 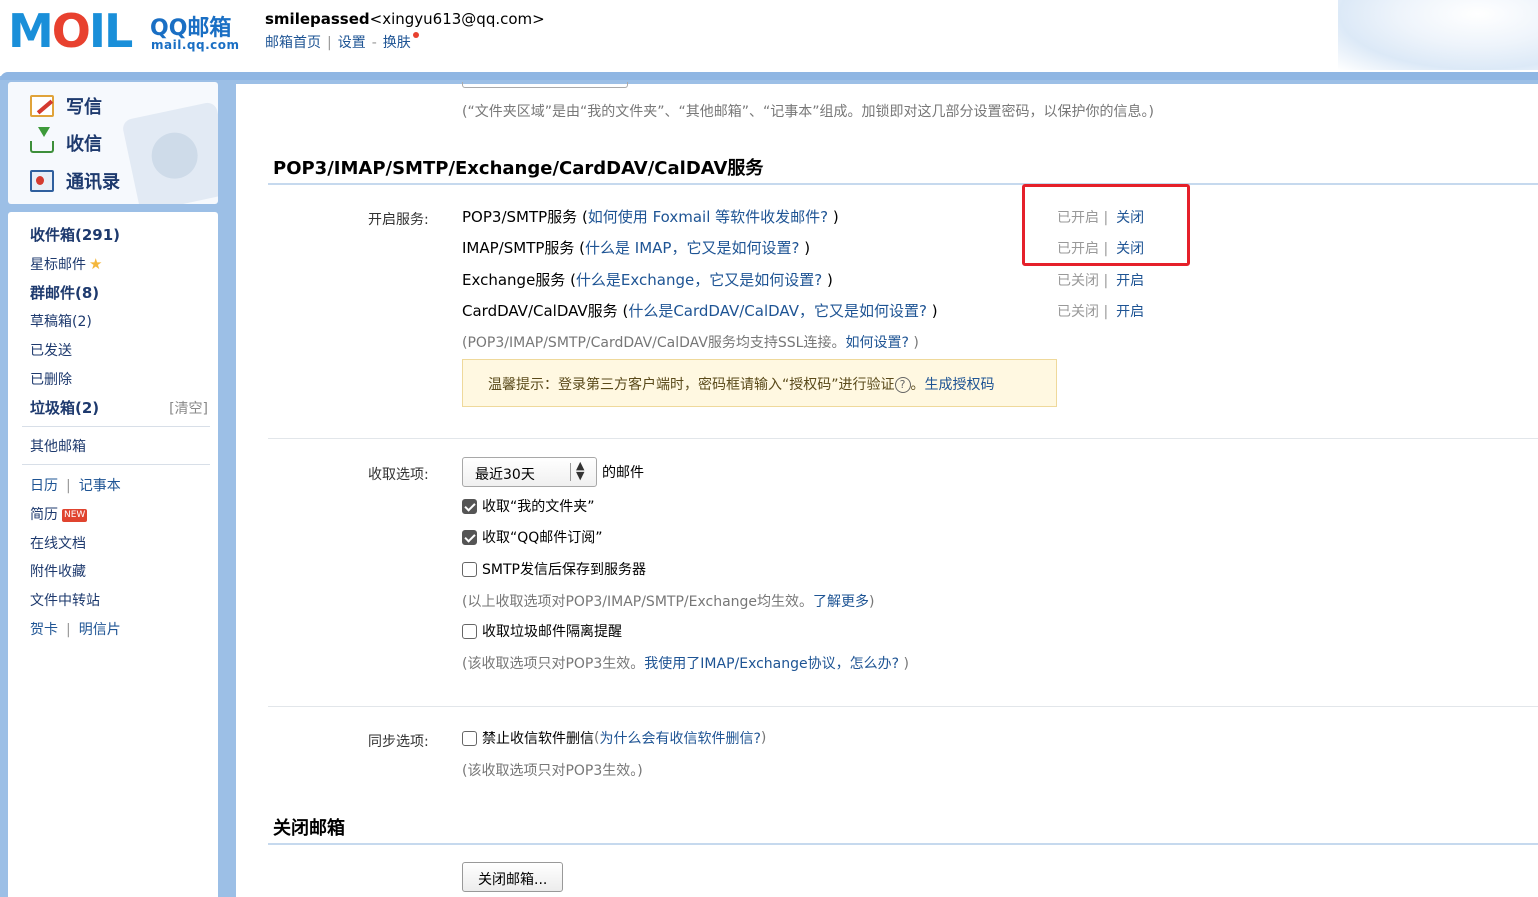 I want to click on junk-note-text: (该收取选项只对POP3生效。, so click(x=553, y=664).